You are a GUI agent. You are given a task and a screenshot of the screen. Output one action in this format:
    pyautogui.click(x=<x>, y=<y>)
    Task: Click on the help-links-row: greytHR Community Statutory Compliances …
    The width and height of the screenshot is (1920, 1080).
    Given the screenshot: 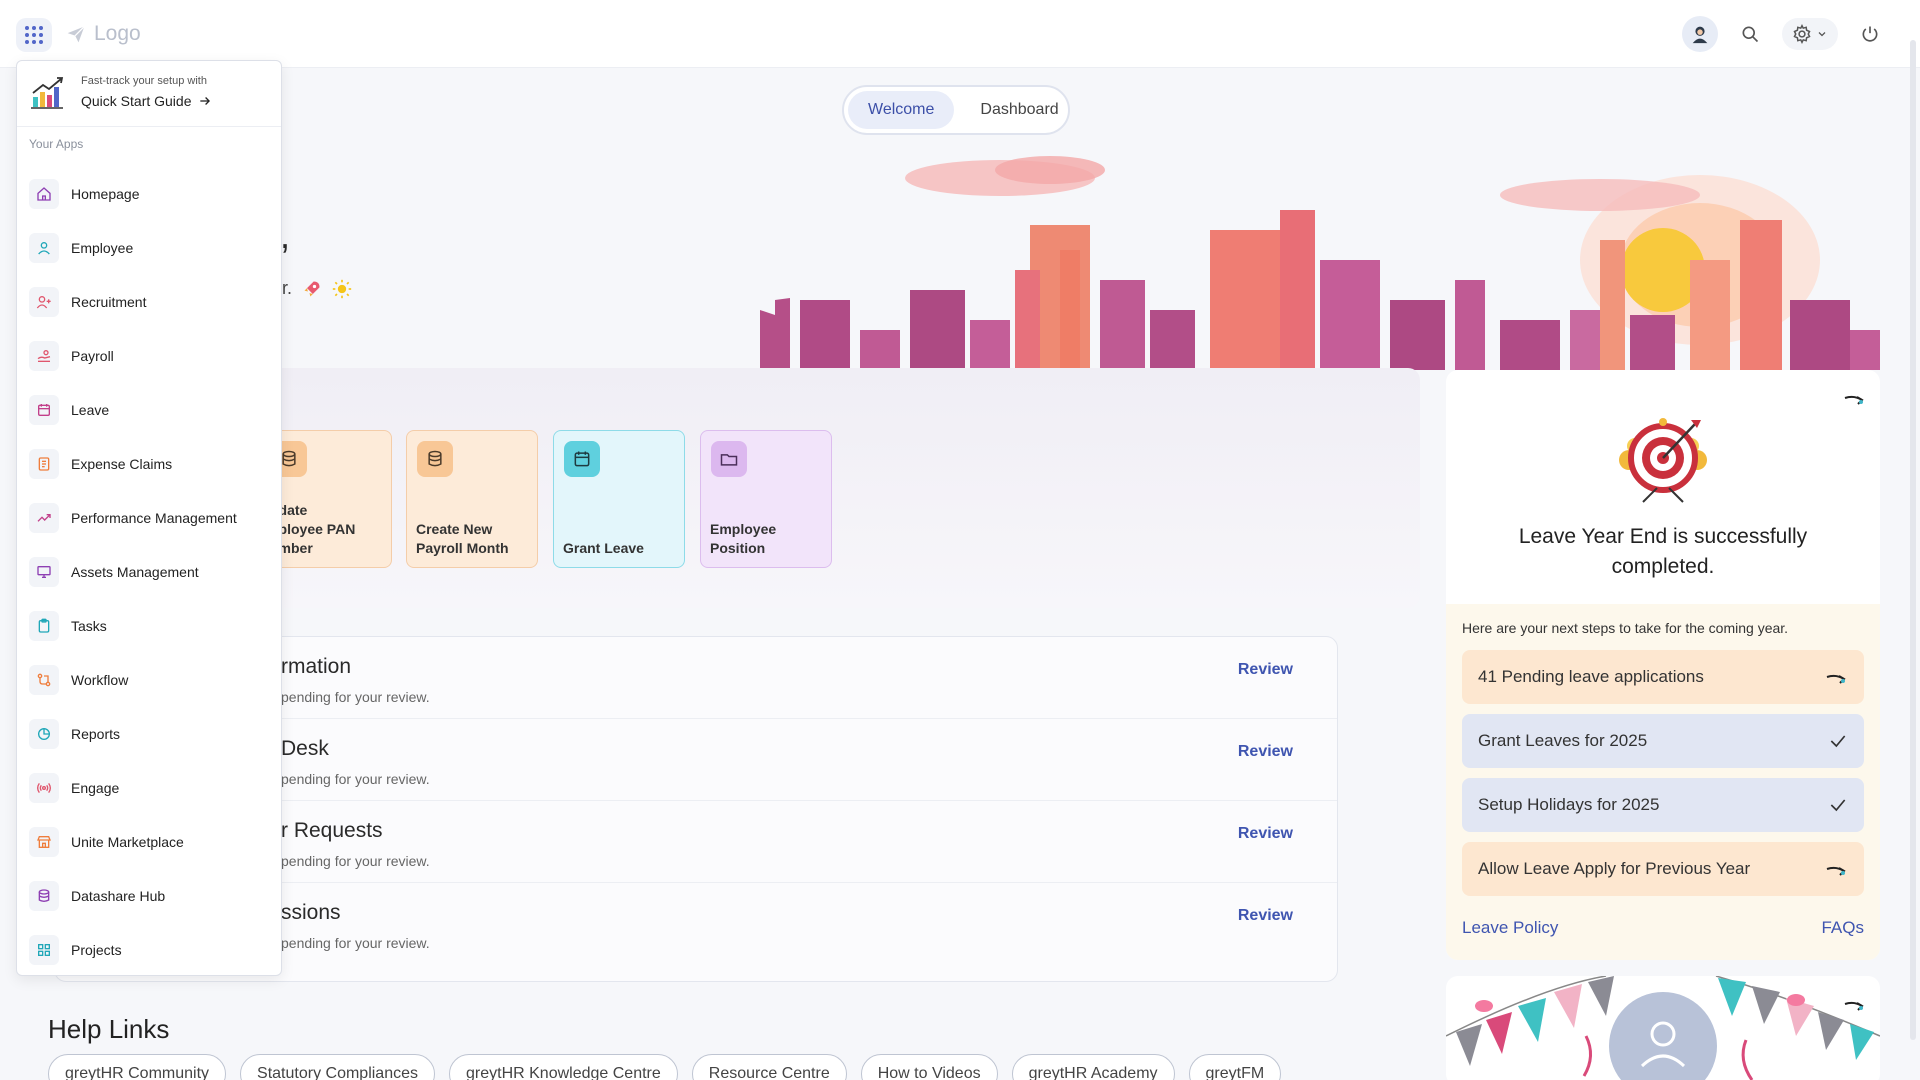 What is the action you would take?
    pyautogui.click(x=665, y=1067)
    